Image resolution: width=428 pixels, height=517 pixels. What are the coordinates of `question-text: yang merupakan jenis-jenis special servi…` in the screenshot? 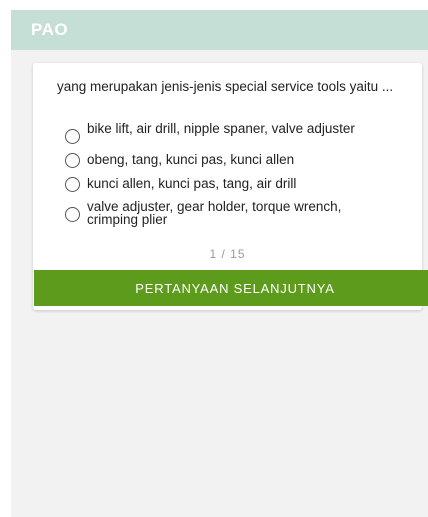 It's located at (225, 86).